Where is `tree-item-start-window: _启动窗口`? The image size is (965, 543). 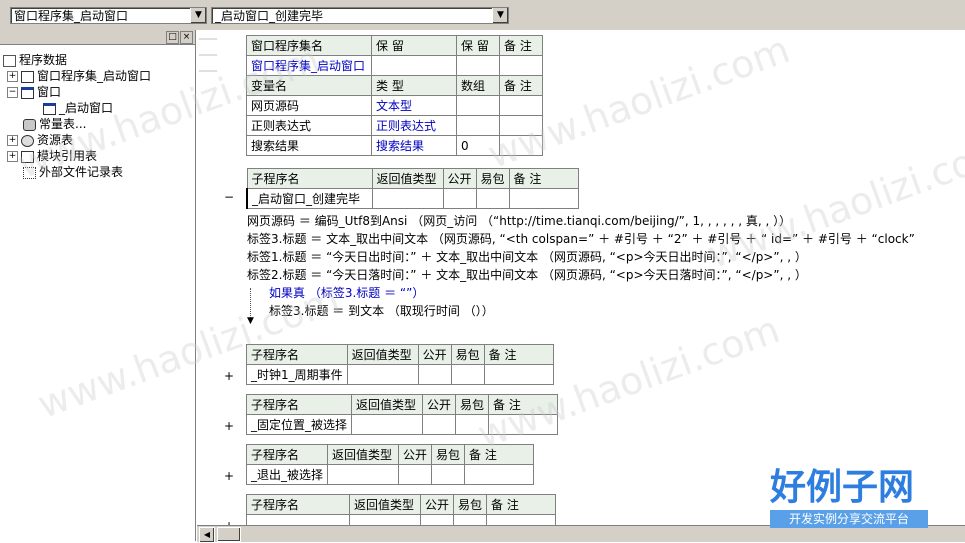 tree-item-start-window: _启动窗口 is located at coordinates (78, 108).